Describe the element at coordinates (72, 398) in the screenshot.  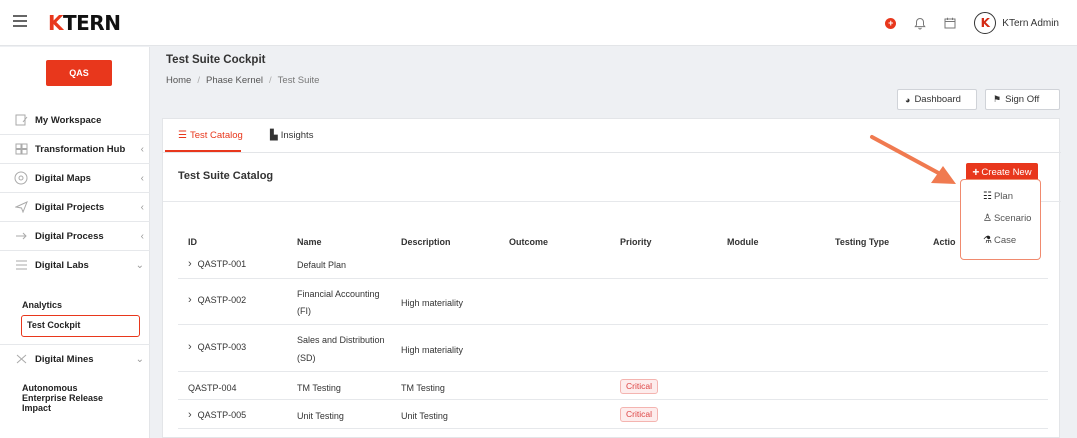
I see `sidebar-sub-release-impact: Autonomous Enterprise Release Impact` at that location.